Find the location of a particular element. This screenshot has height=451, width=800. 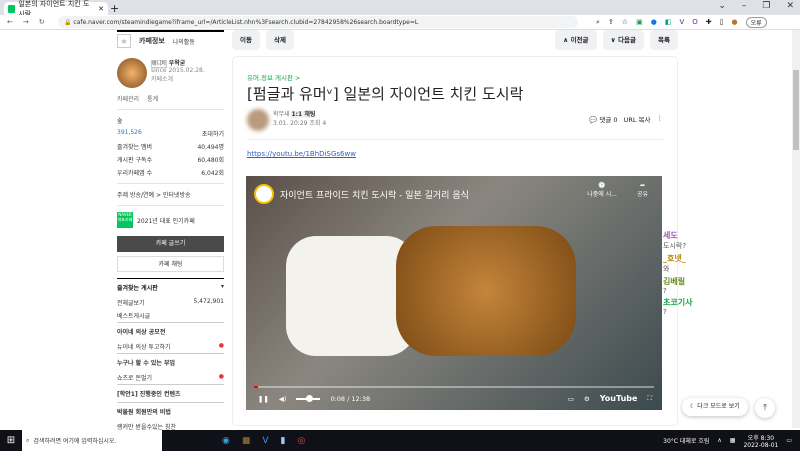

bookmark-star-icon: ☆ is located at coordinates (625, 22).